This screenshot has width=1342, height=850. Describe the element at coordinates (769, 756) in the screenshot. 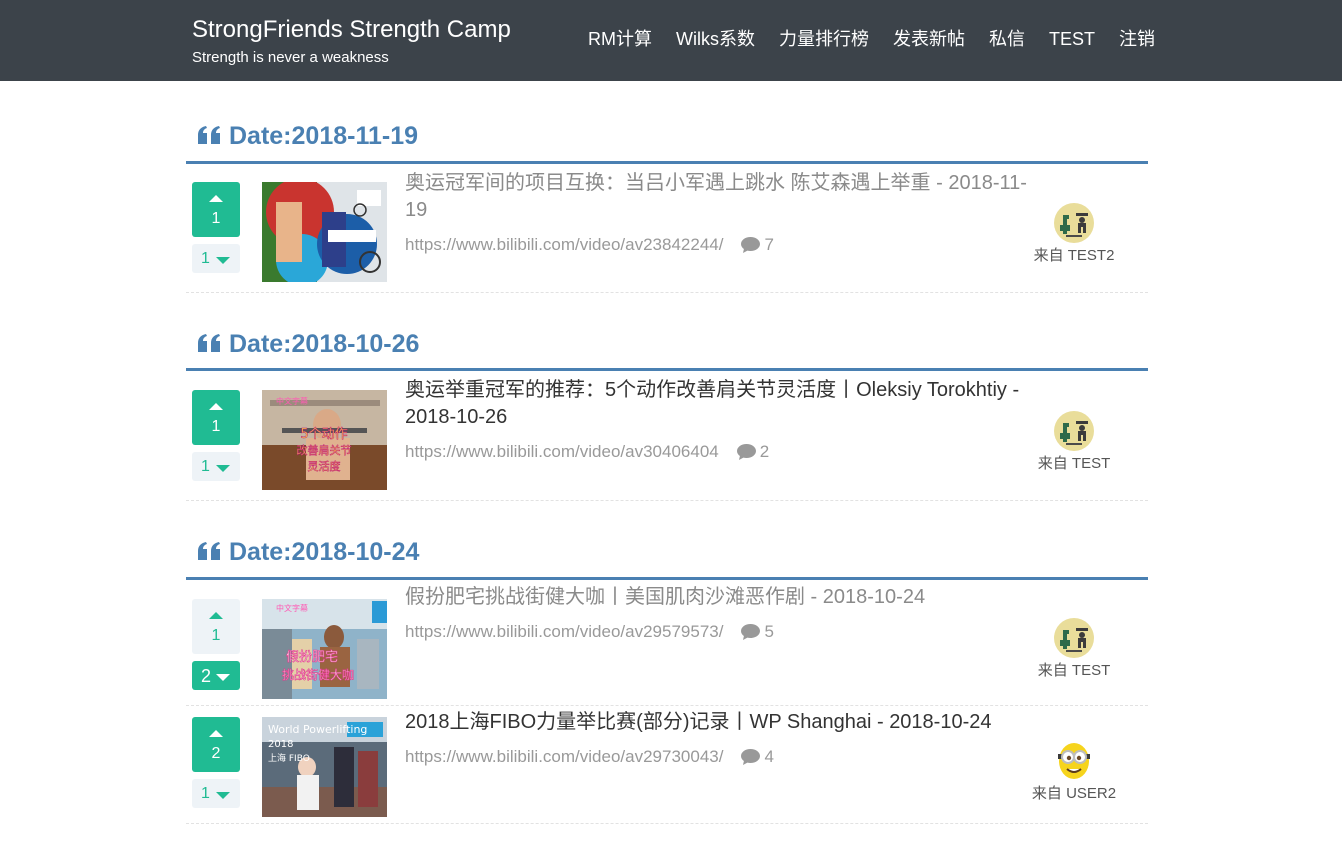

I see `comment-count: 4` at that location.